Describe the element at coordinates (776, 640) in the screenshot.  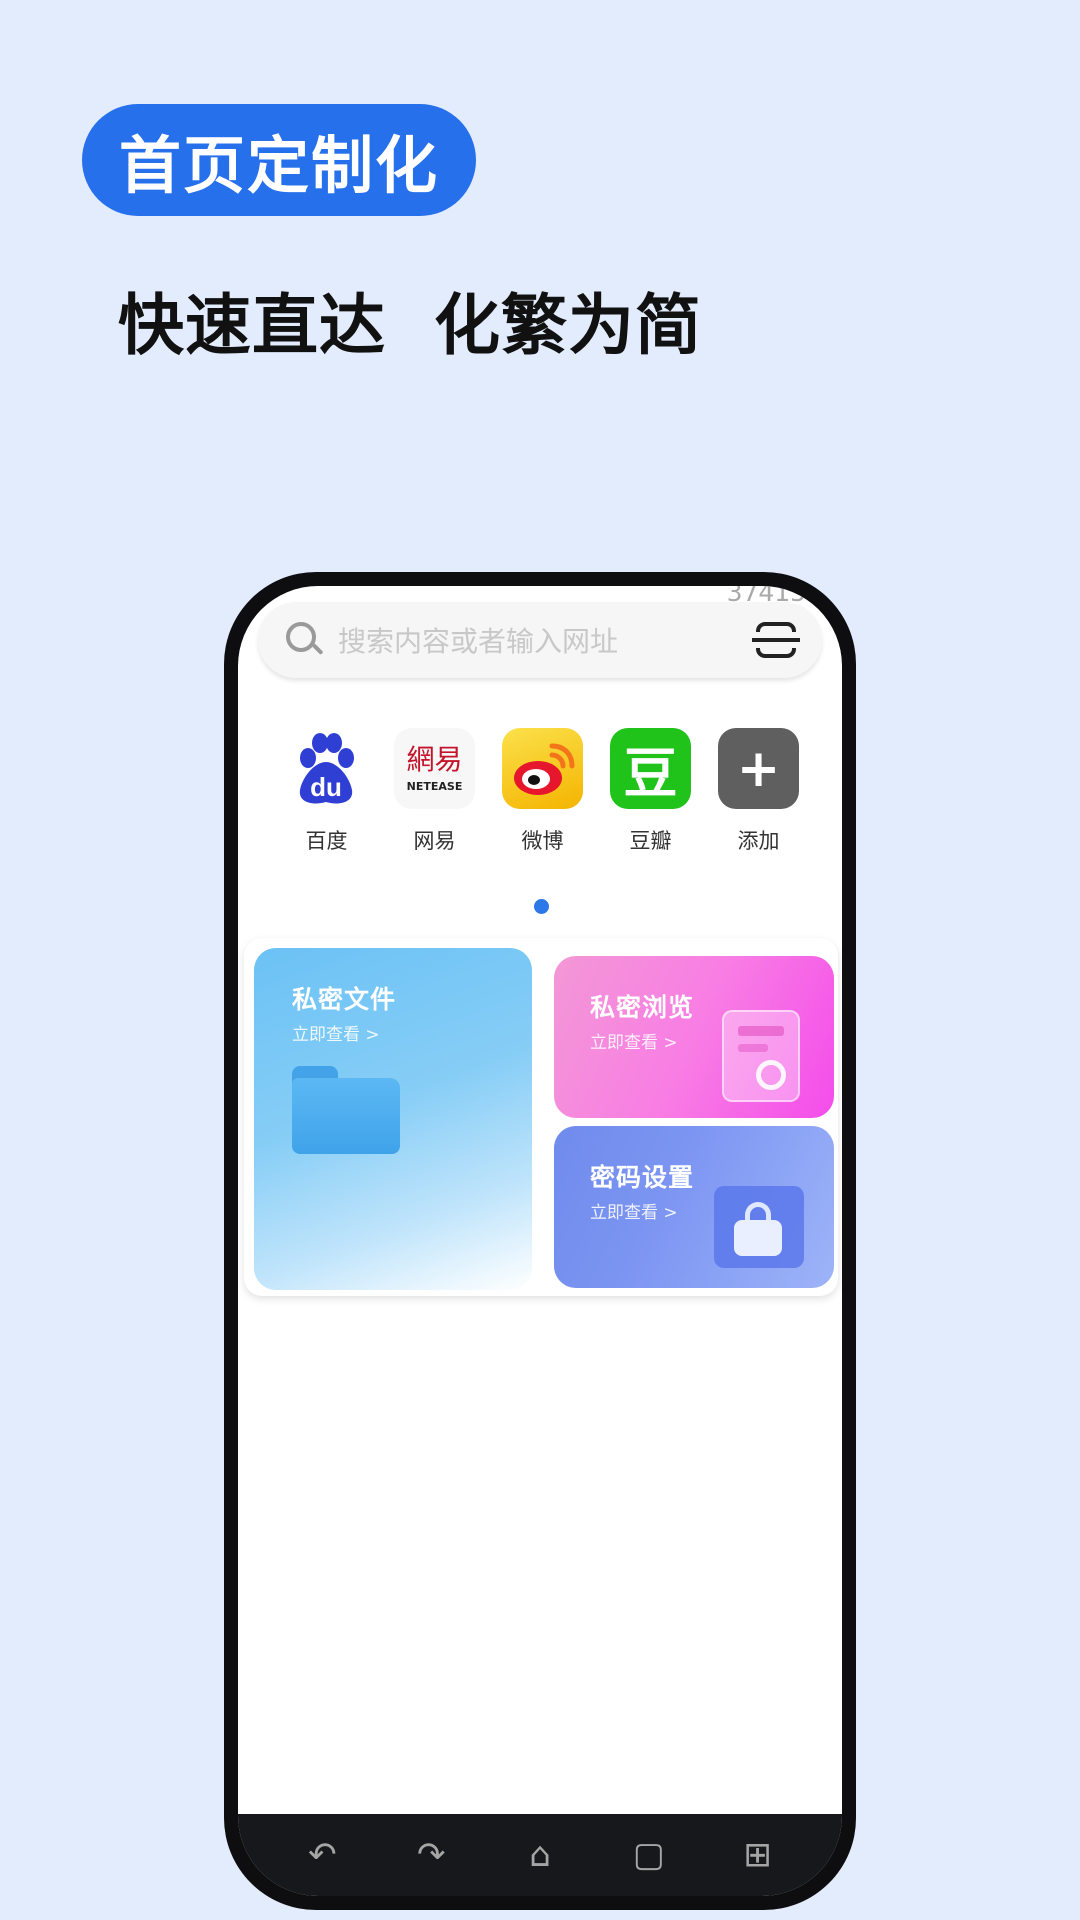
I see `scan-icon` at that location.